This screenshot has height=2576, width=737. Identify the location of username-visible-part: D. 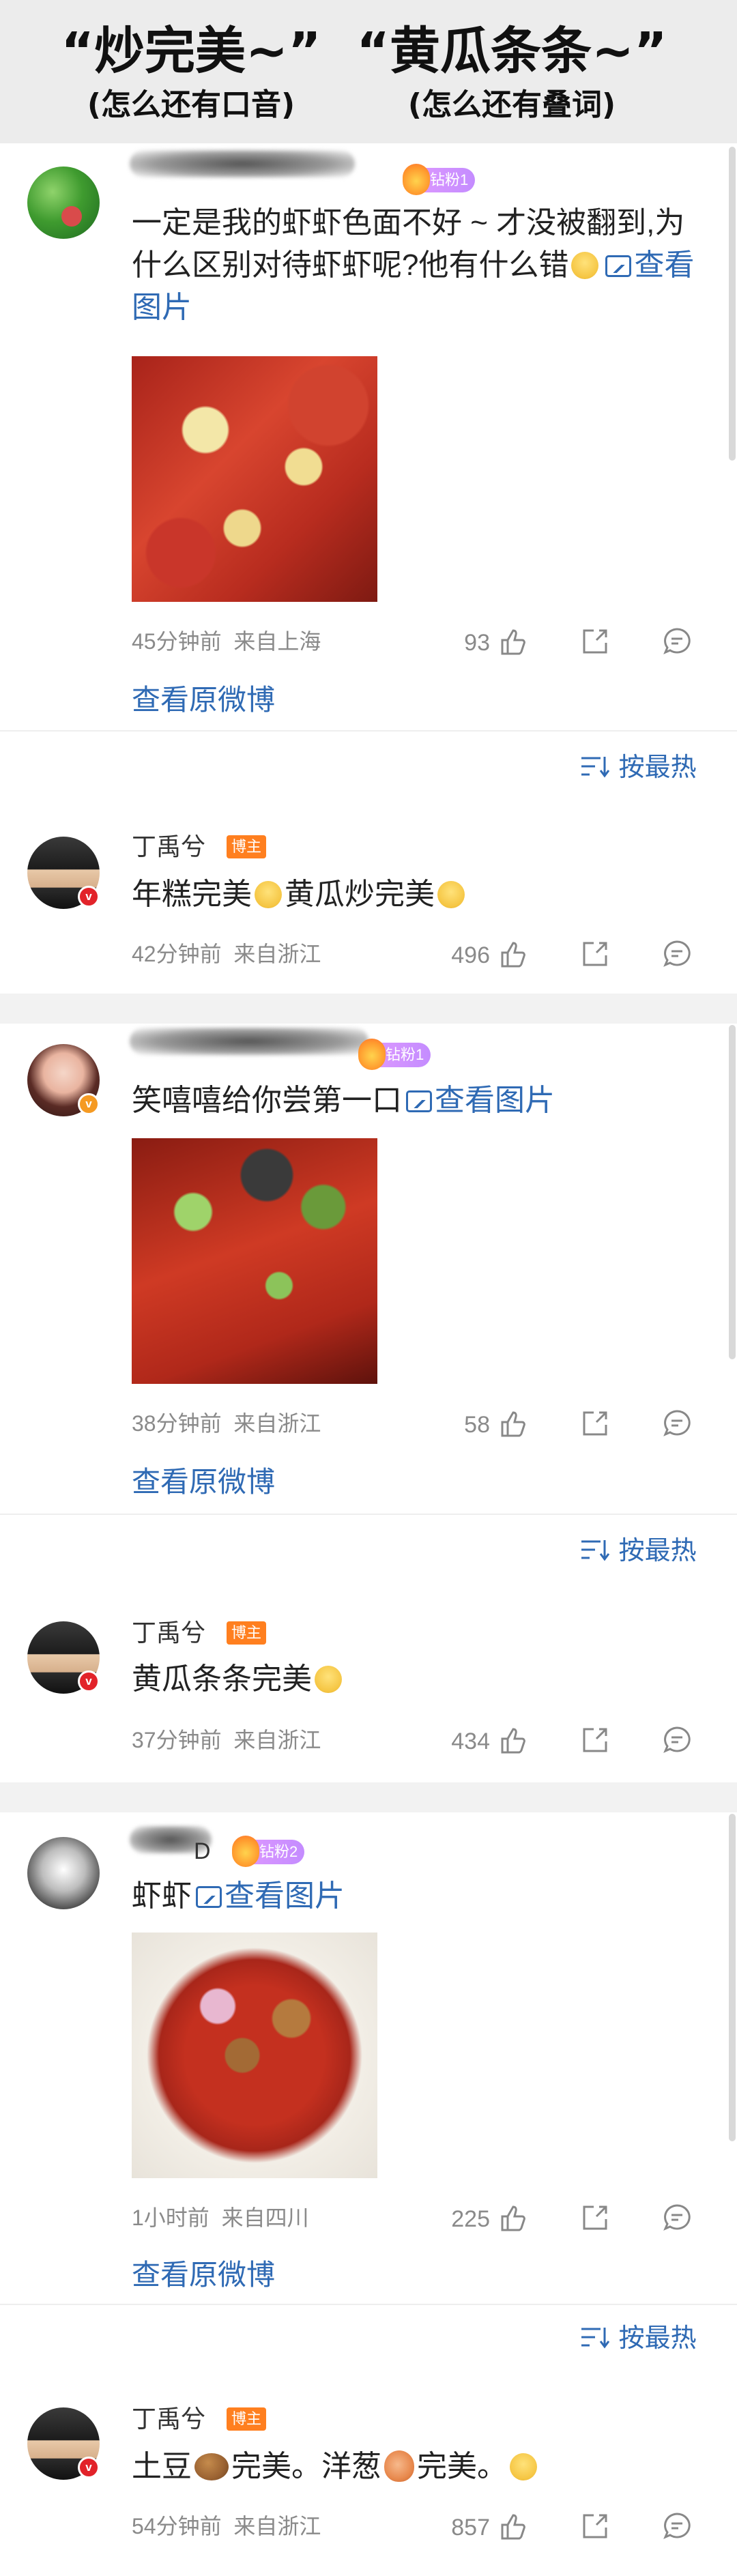
(203, 1851).